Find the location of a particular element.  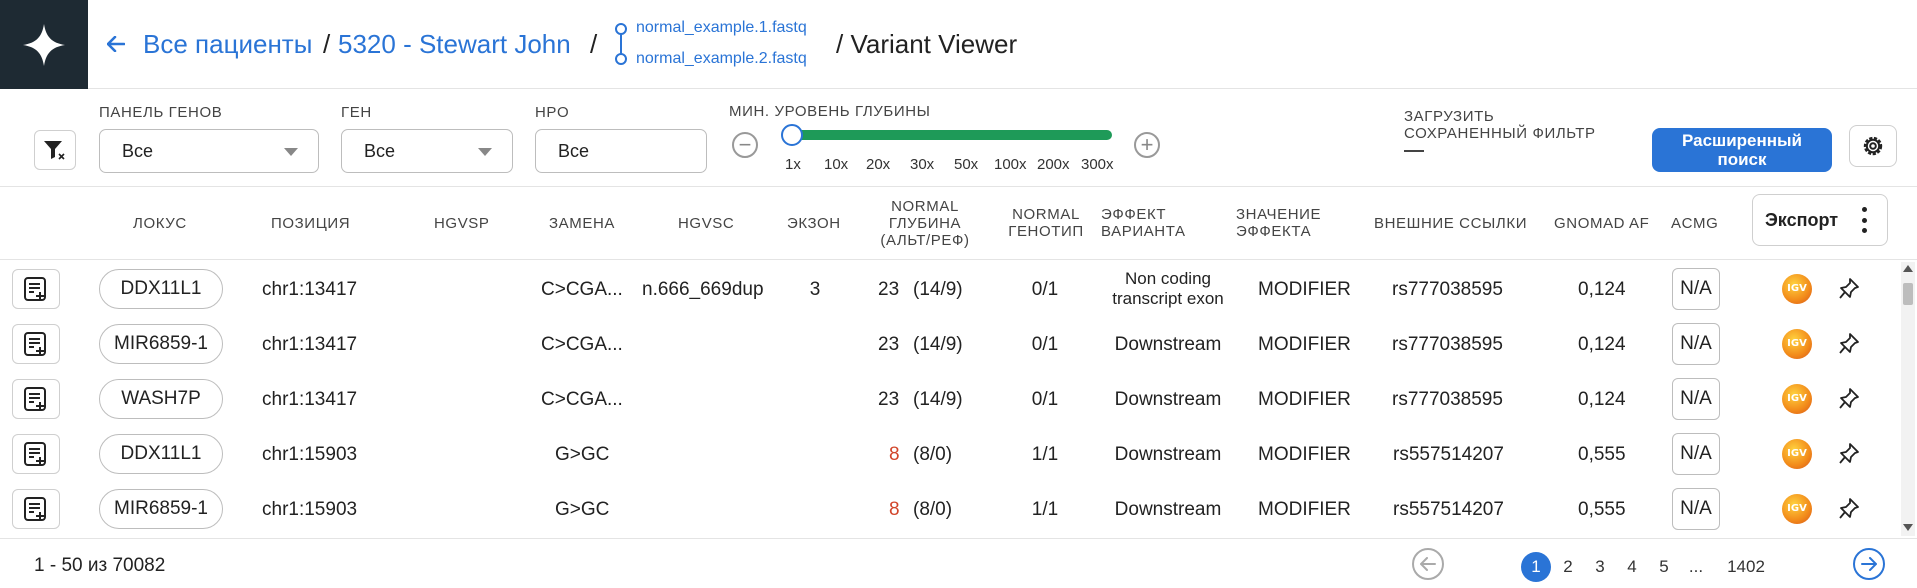

file-link-1: normal_example.1.fastq is located at coordinates (721, 28).